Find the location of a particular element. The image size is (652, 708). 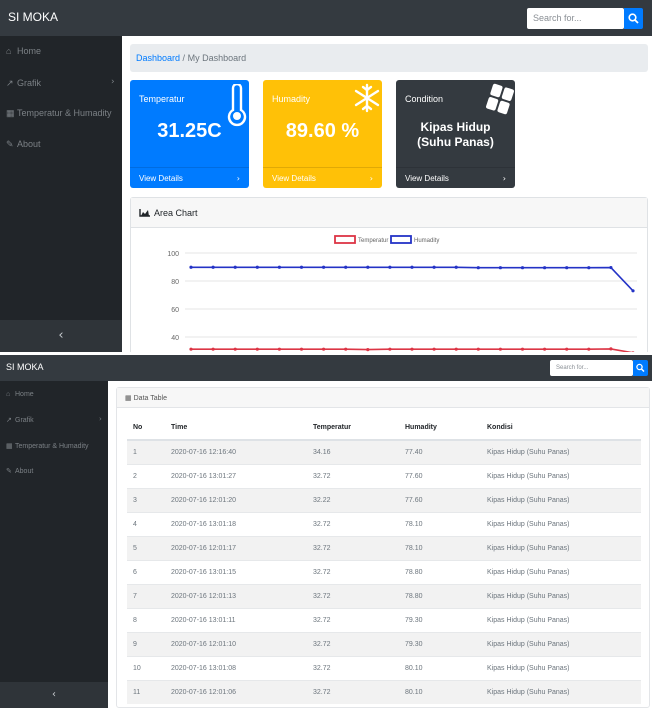

humidity-value: 89.60 % is located at coordinates (322, 131).